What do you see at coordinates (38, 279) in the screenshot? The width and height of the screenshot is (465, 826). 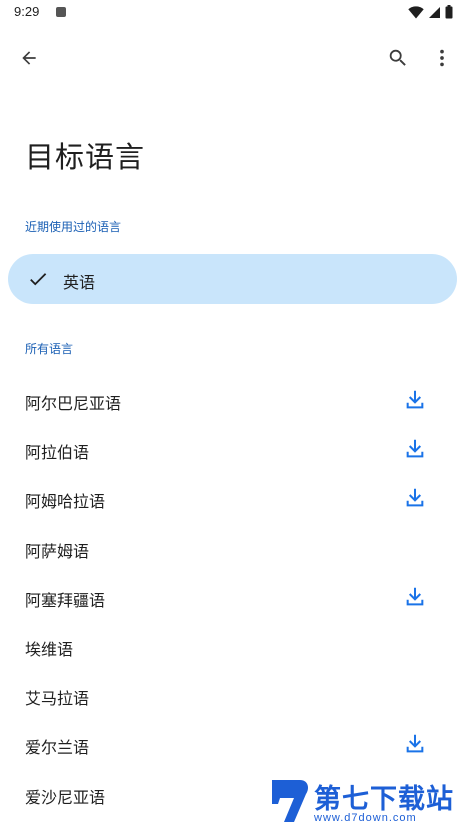 I see `check-icon` at bounding box center [38, 279].